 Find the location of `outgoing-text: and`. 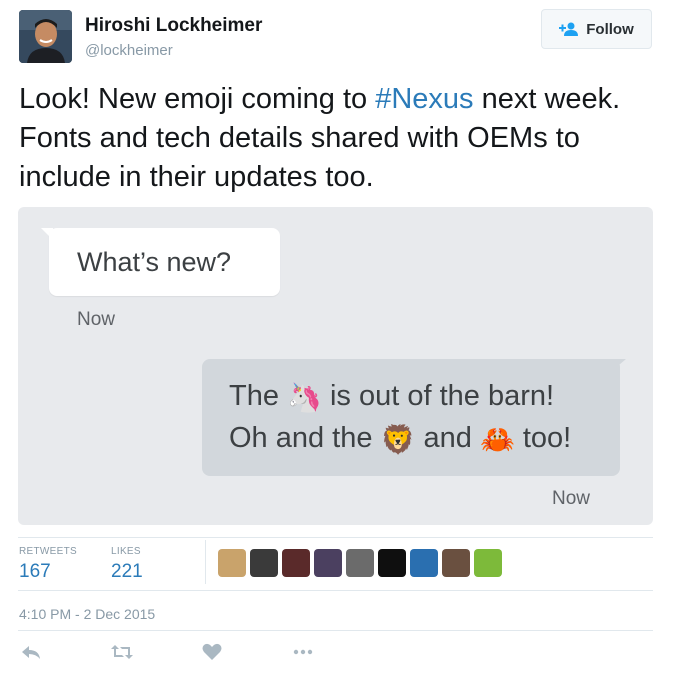

outgoing-text: and is located at coordinates (447, 438).